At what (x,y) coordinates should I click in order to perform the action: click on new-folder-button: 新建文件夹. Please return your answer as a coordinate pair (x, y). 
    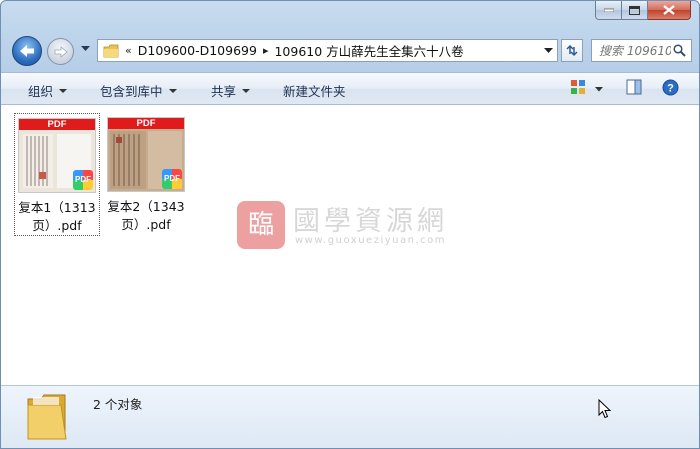
    Looking at the image, I should click on (314, 90).